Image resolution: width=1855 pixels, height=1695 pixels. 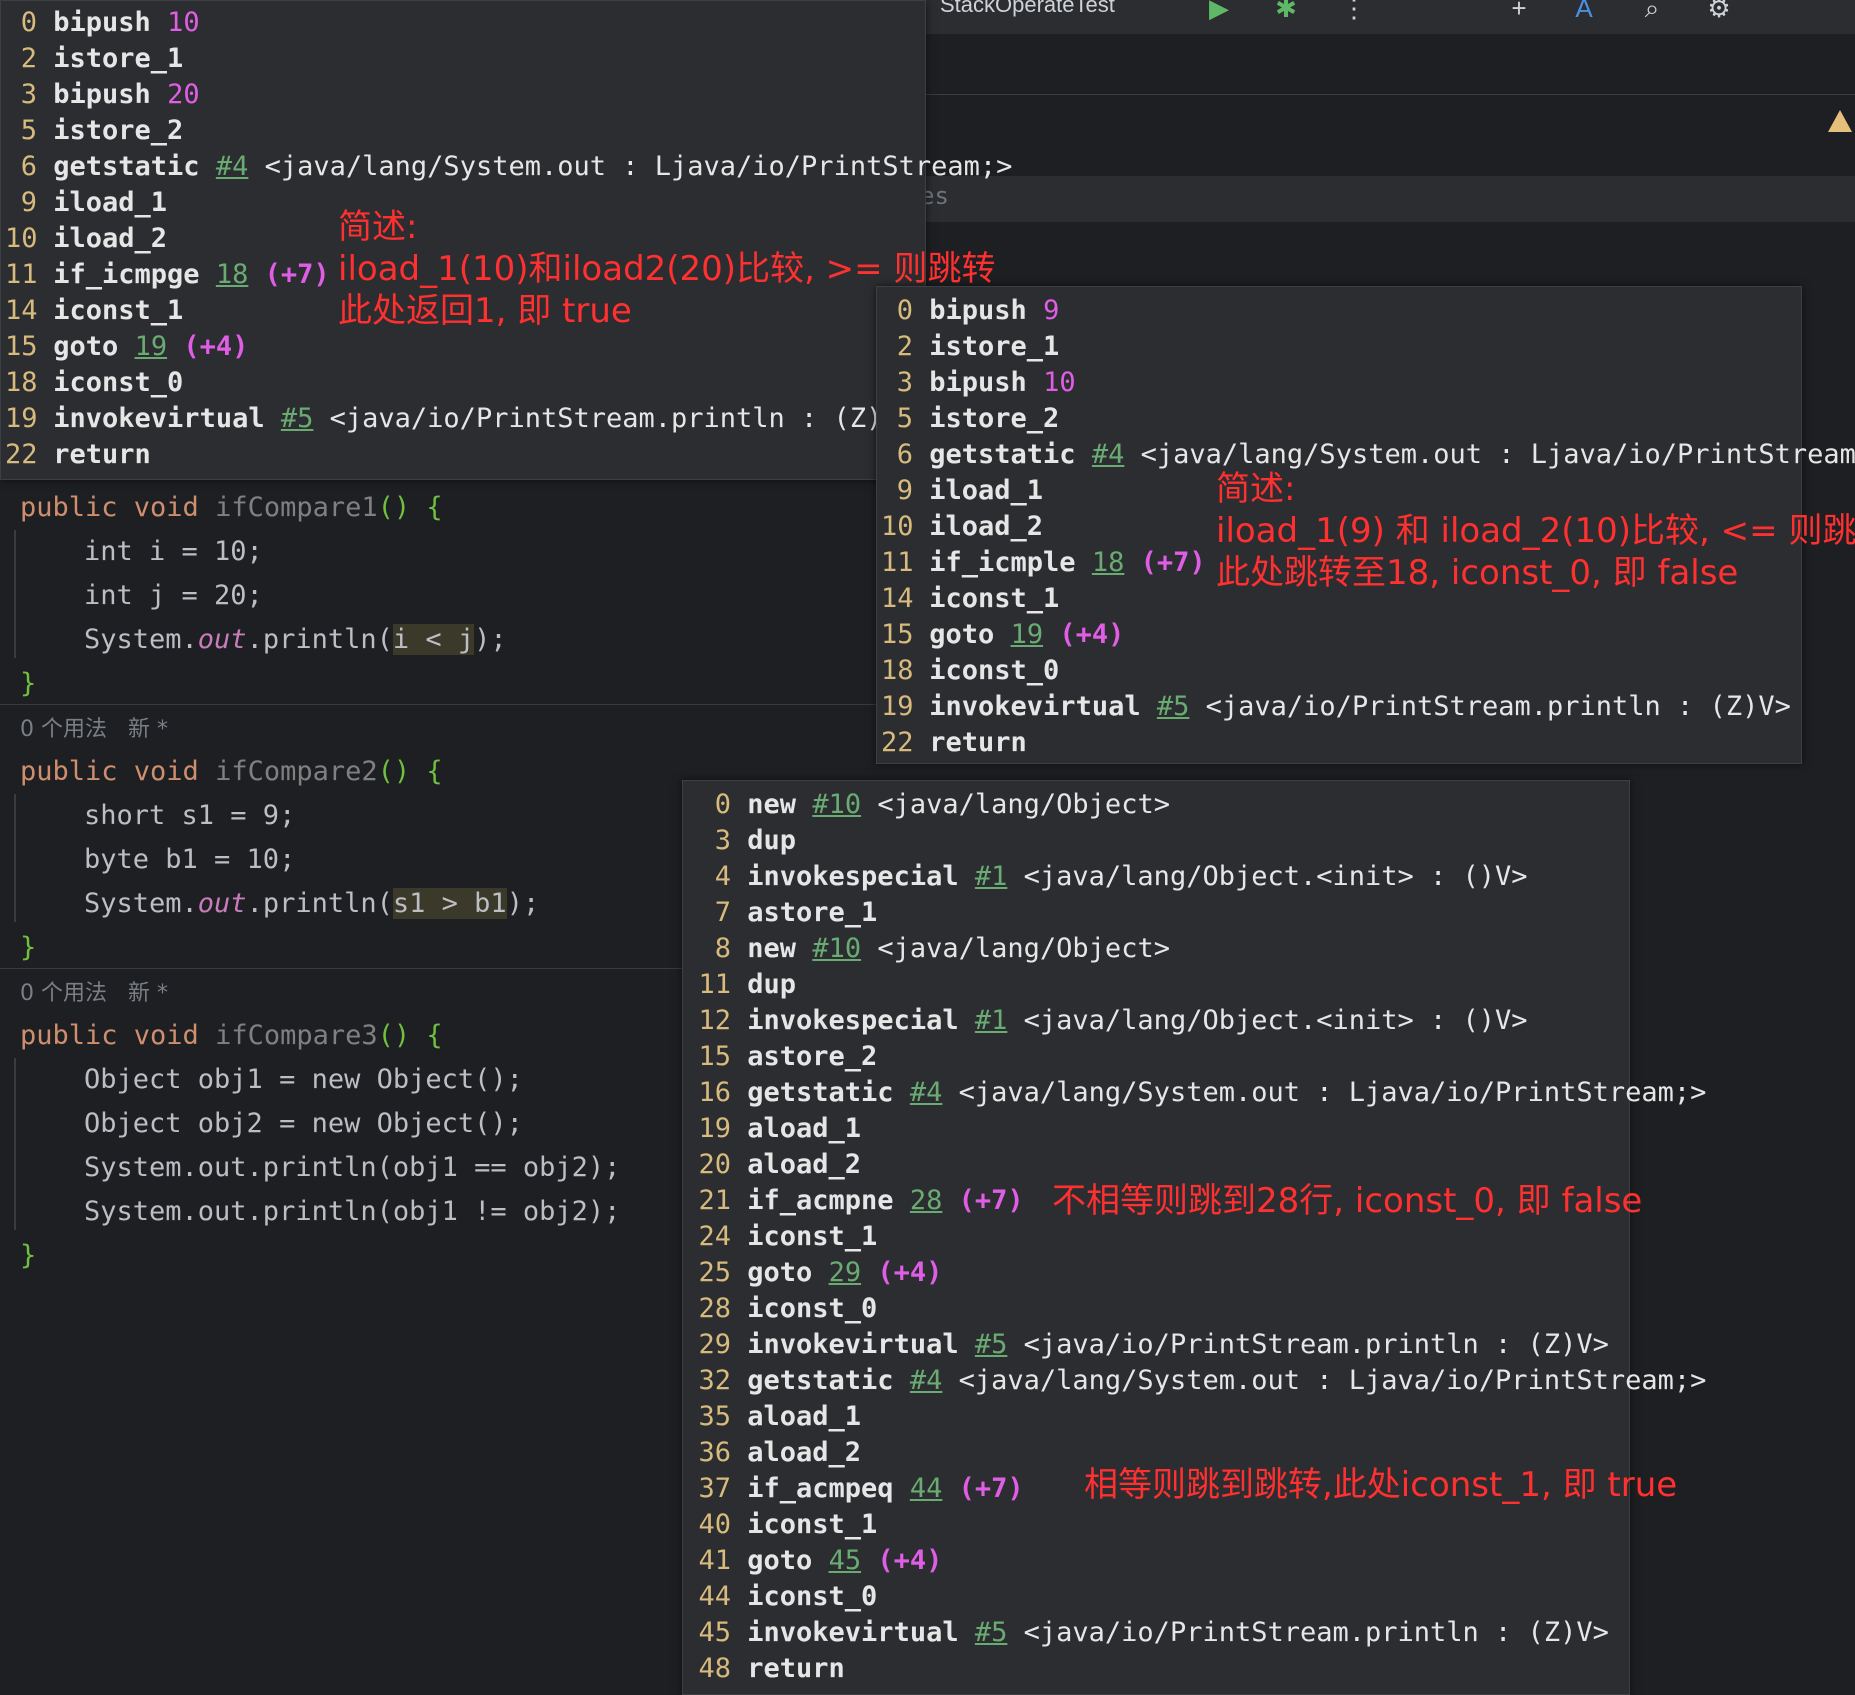 What do you see at coordinates (765, 1669) in the screenshot?
I see `bytecode-line: 48 return` at bounding box center [765, 1669].